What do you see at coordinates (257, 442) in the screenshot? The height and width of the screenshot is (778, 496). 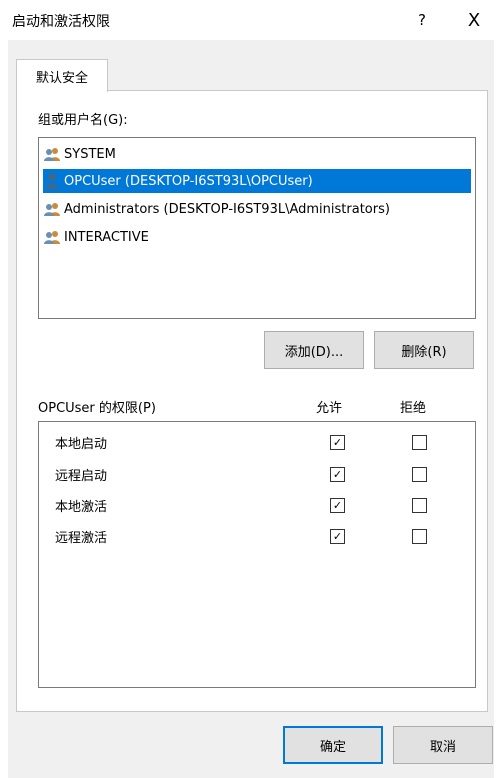 I see `permission-row: 本地启动 ✓` at bounding box center [257, 442].